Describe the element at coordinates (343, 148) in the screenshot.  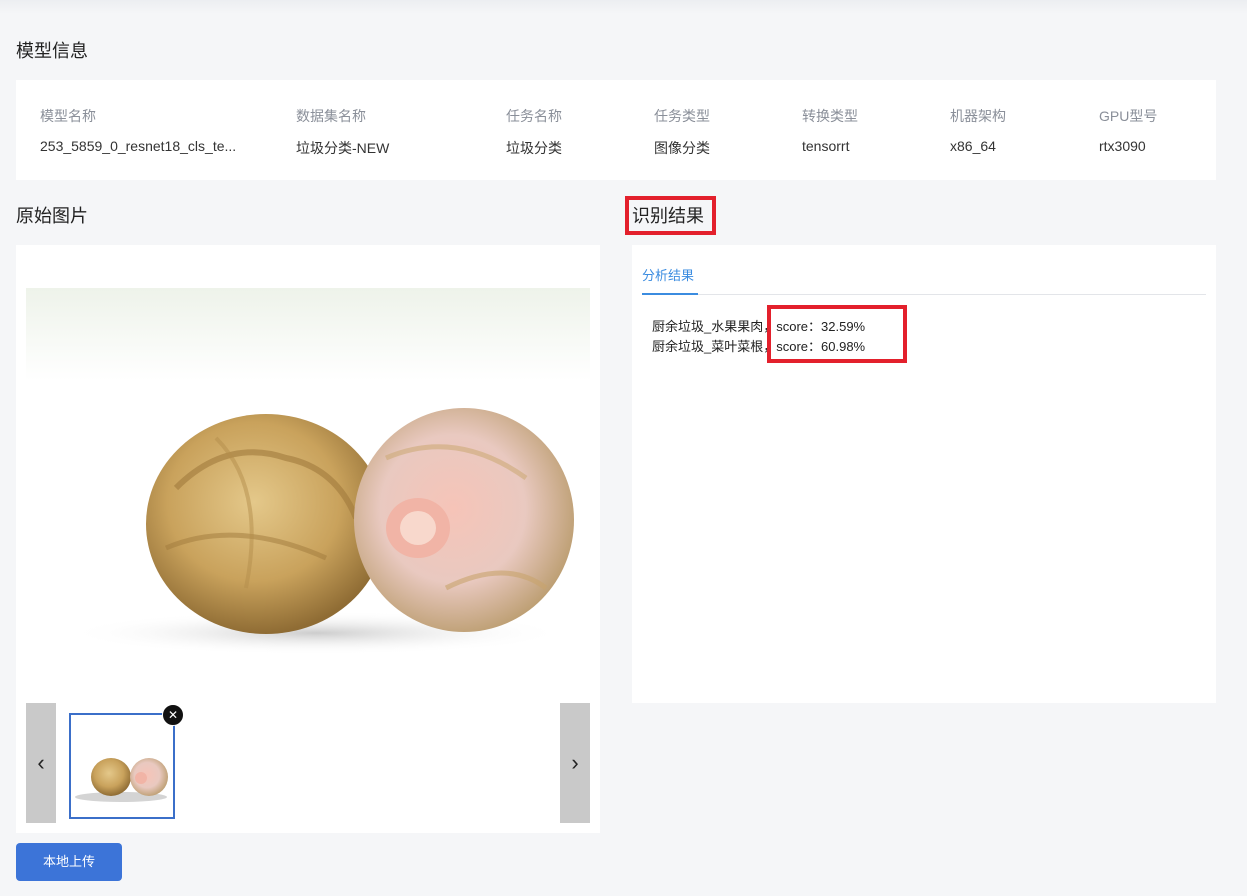
I see `dataset-name-value: 垃圾分类-NEW` at that location.